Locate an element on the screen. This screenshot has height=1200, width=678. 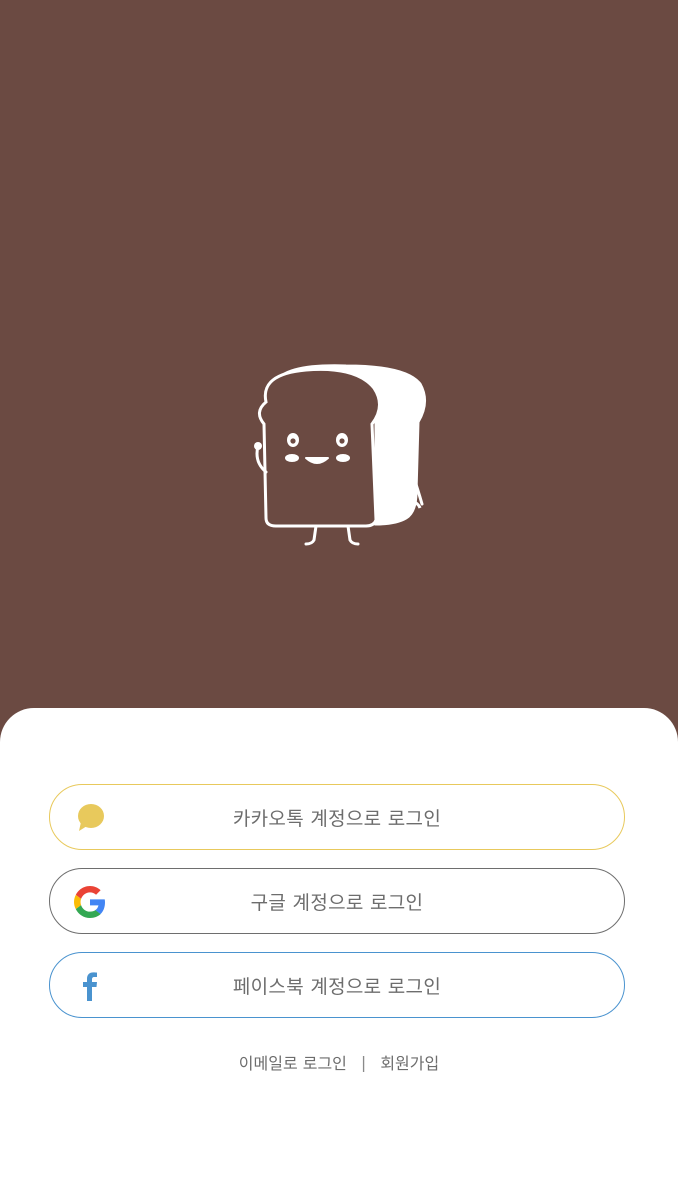
google-login-label: 구글 계정으로 로그인 is located at coordinates (337, 902).